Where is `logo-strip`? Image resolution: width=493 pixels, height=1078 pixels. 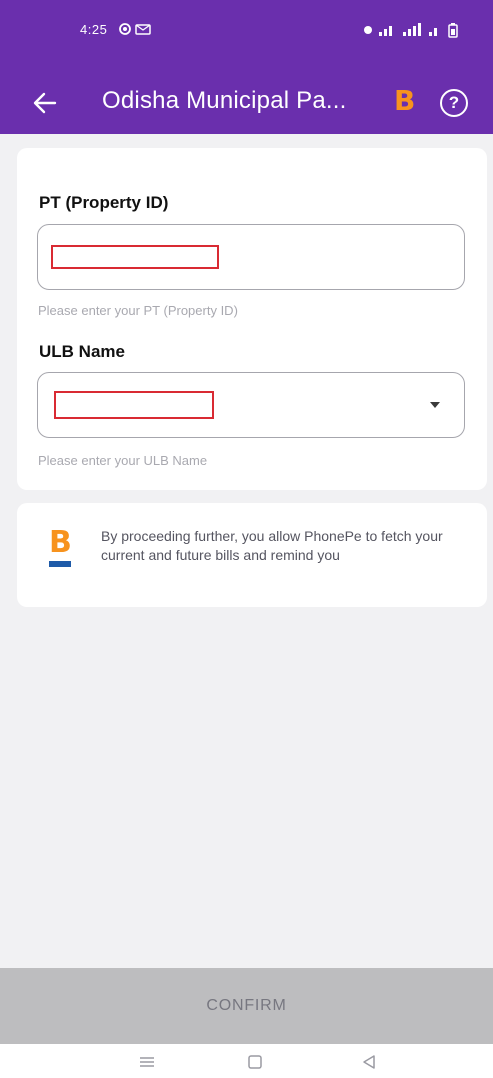 logo-strip is located at coordinates (60, 564).